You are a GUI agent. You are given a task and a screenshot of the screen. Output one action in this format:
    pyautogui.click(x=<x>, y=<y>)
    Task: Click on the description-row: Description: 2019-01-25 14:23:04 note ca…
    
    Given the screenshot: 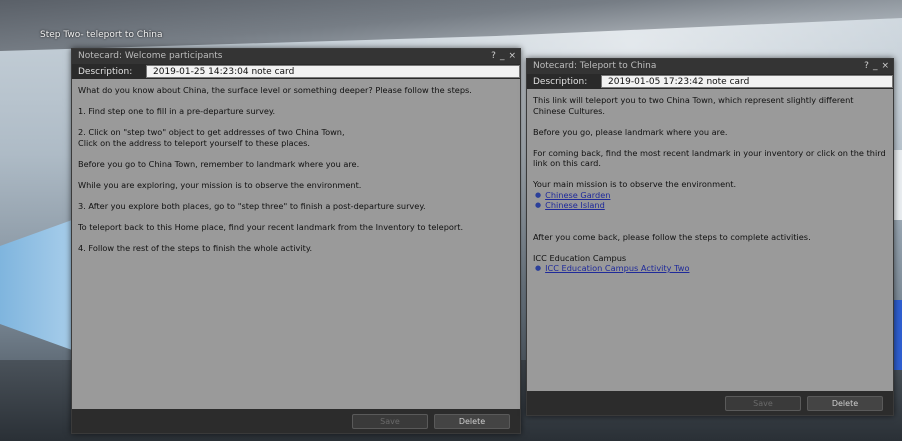 What is the action you would take?
    pyautogui.click(x=296, y=71)
    